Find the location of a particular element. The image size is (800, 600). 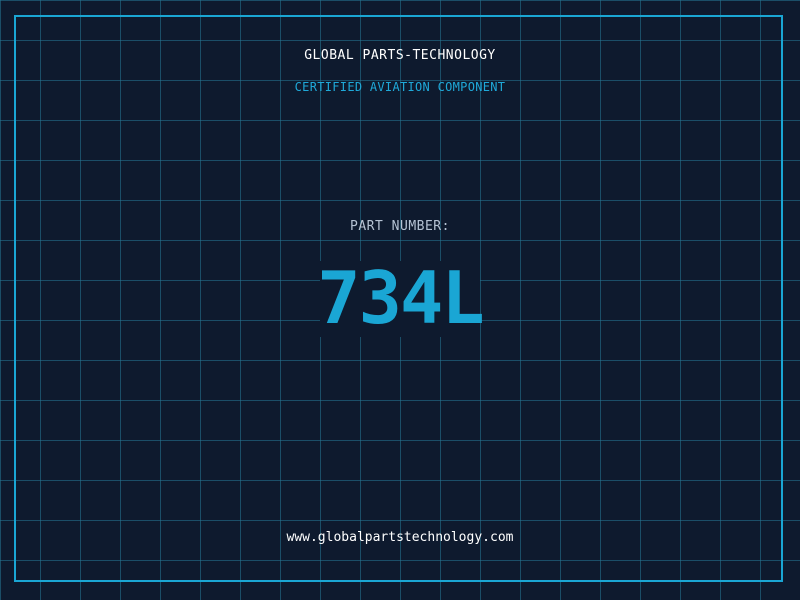

part-number-value: 734L is located at coordinates (400, 298).